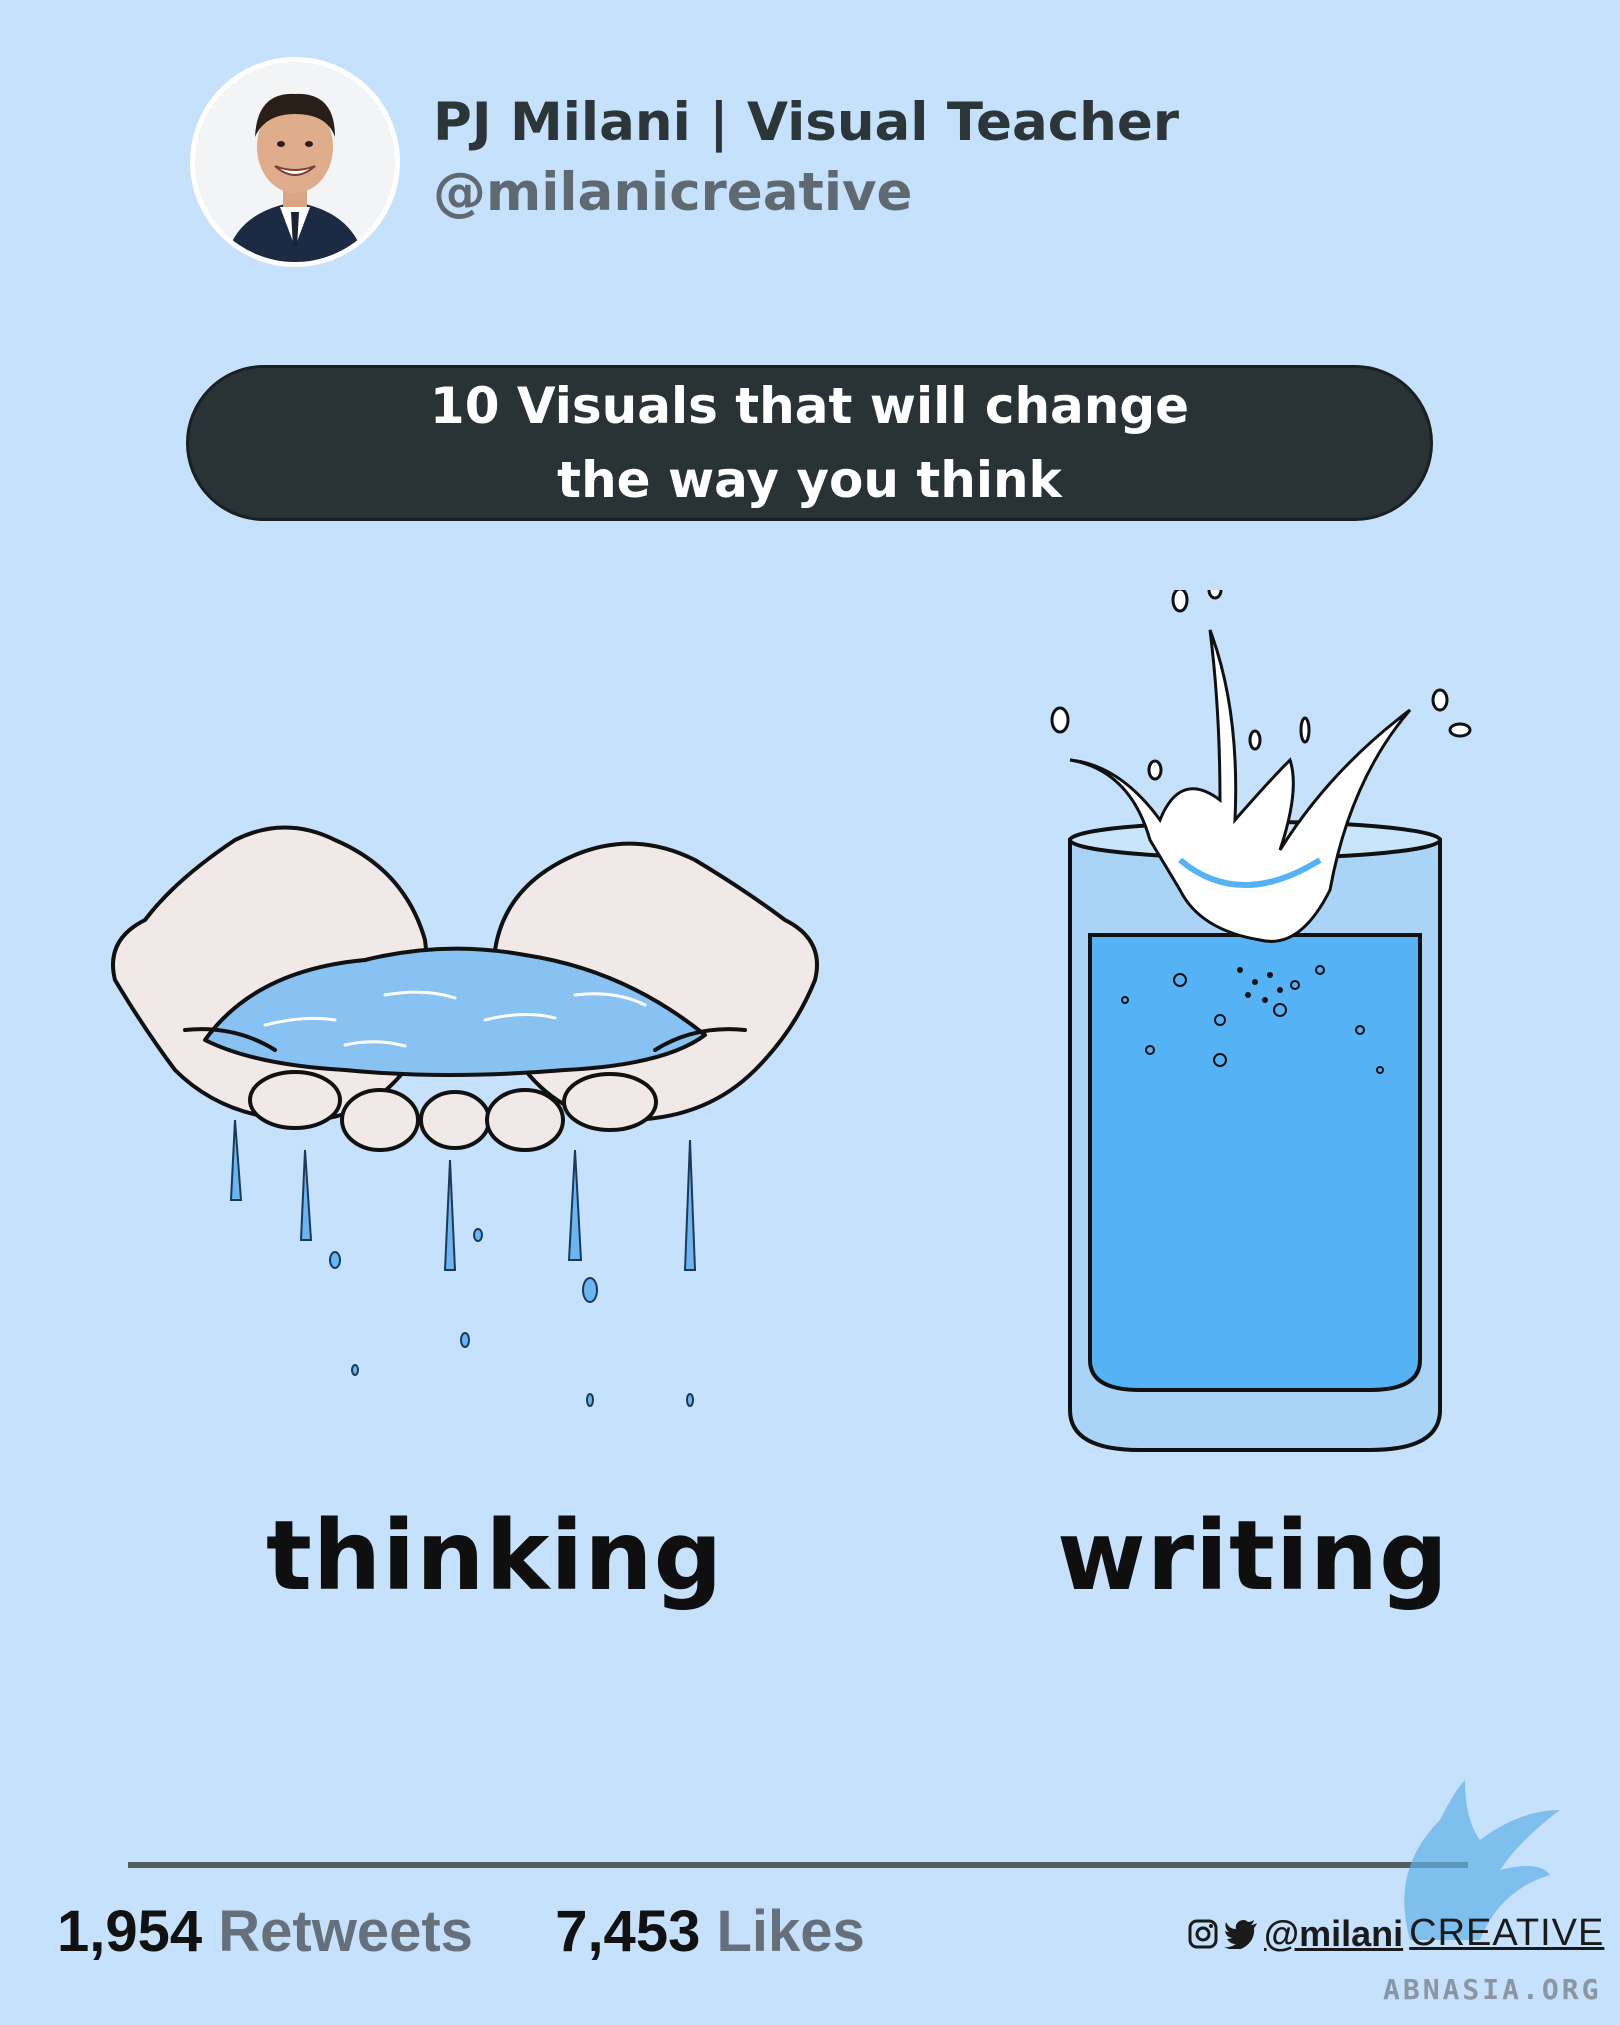  I want to click on engagement-stats: 1,954 Retweets 7,453 Likes, so click(461, 1931).